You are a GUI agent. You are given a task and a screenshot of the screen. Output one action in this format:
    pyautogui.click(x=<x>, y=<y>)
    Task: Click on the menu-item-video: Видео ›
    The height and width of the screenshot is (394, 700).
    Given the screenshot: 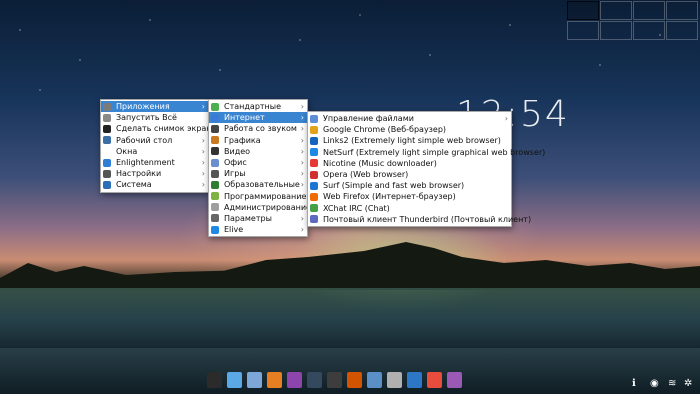 What is the action you would take?
    pyautogui.click(x=258, y=151)
    